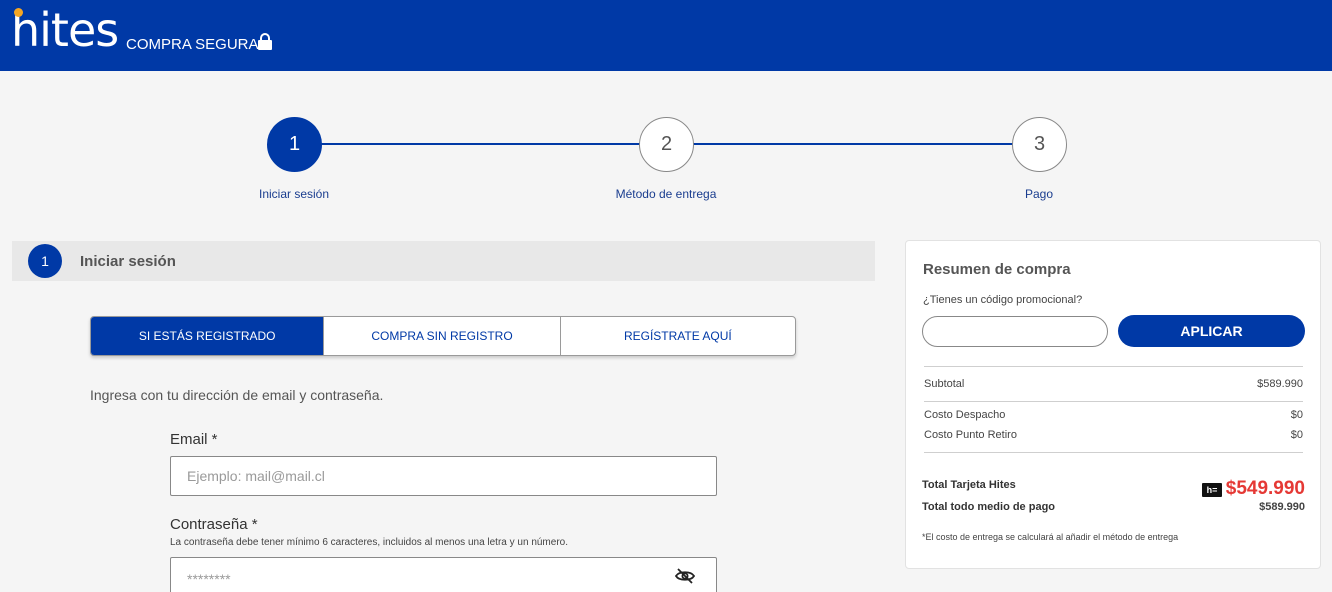 The height and width of the screenshot is (592, 1332). Describe the element at coordinates (194, 439) in the screenshot. I see `email-label: Email *` at that location.